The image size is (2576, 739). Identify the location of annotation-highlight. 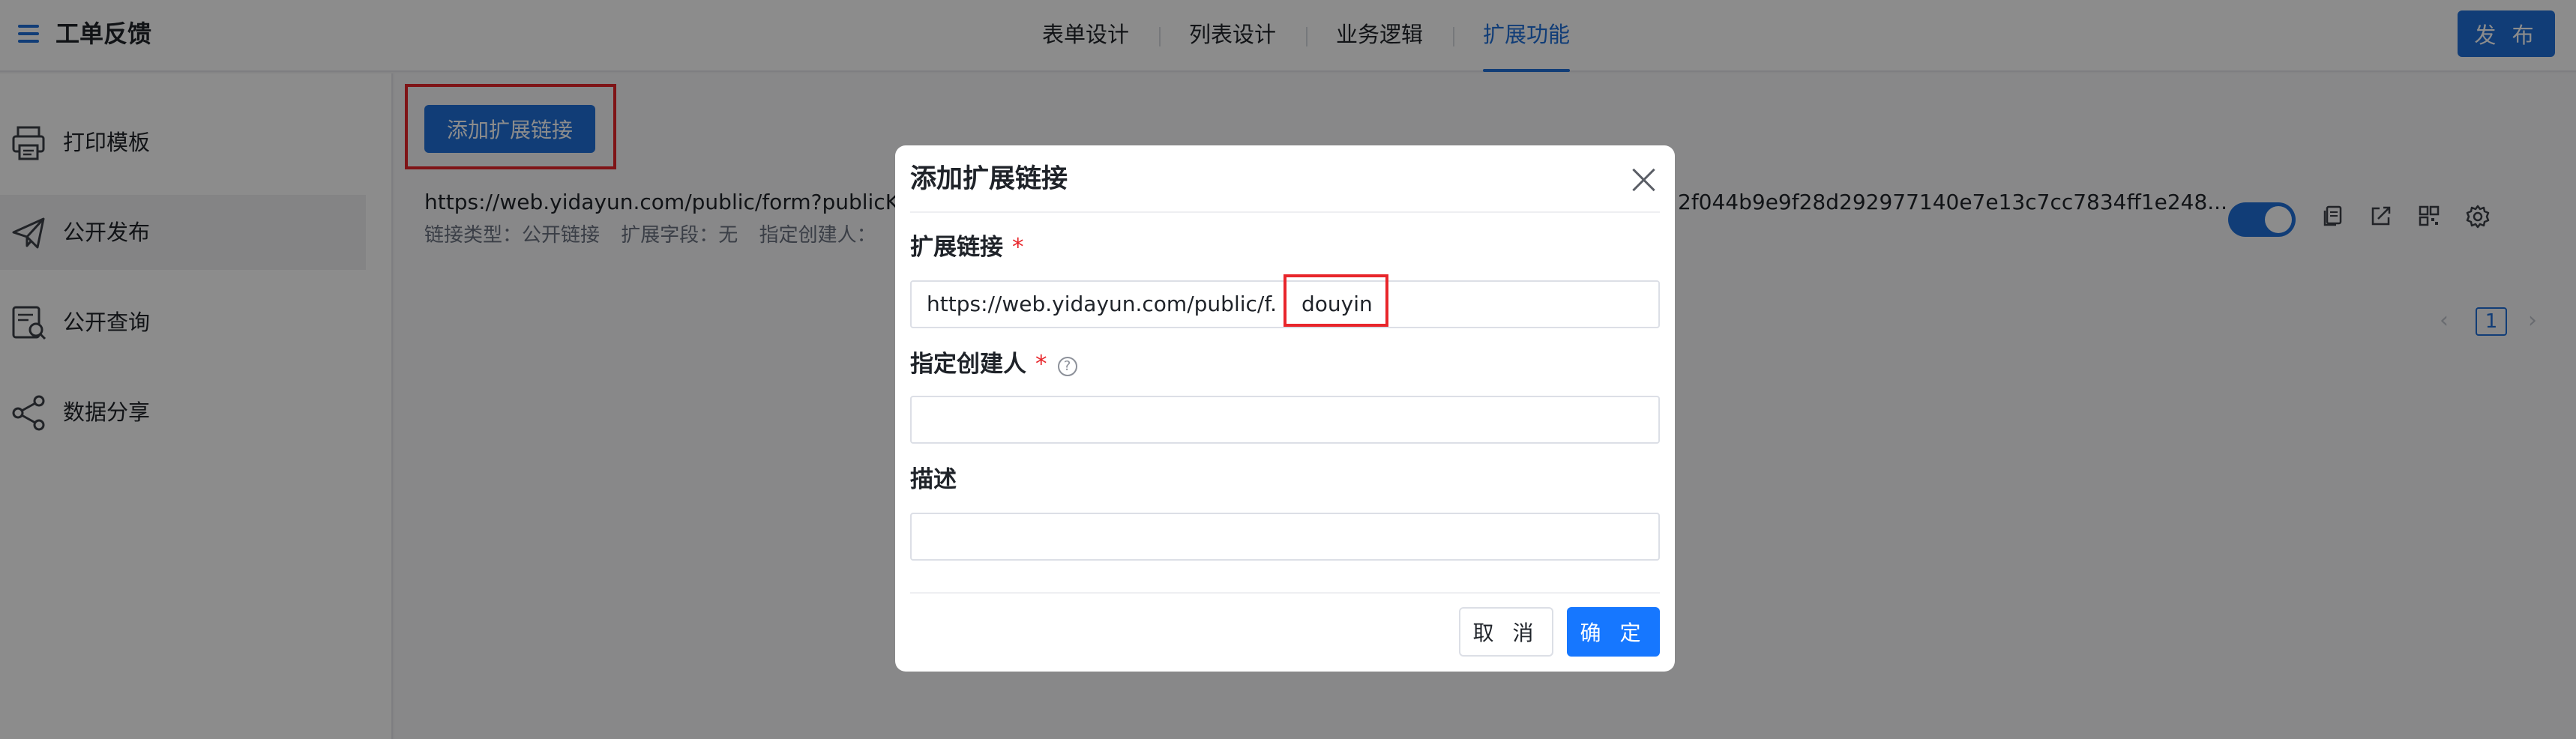
(1336, 300).